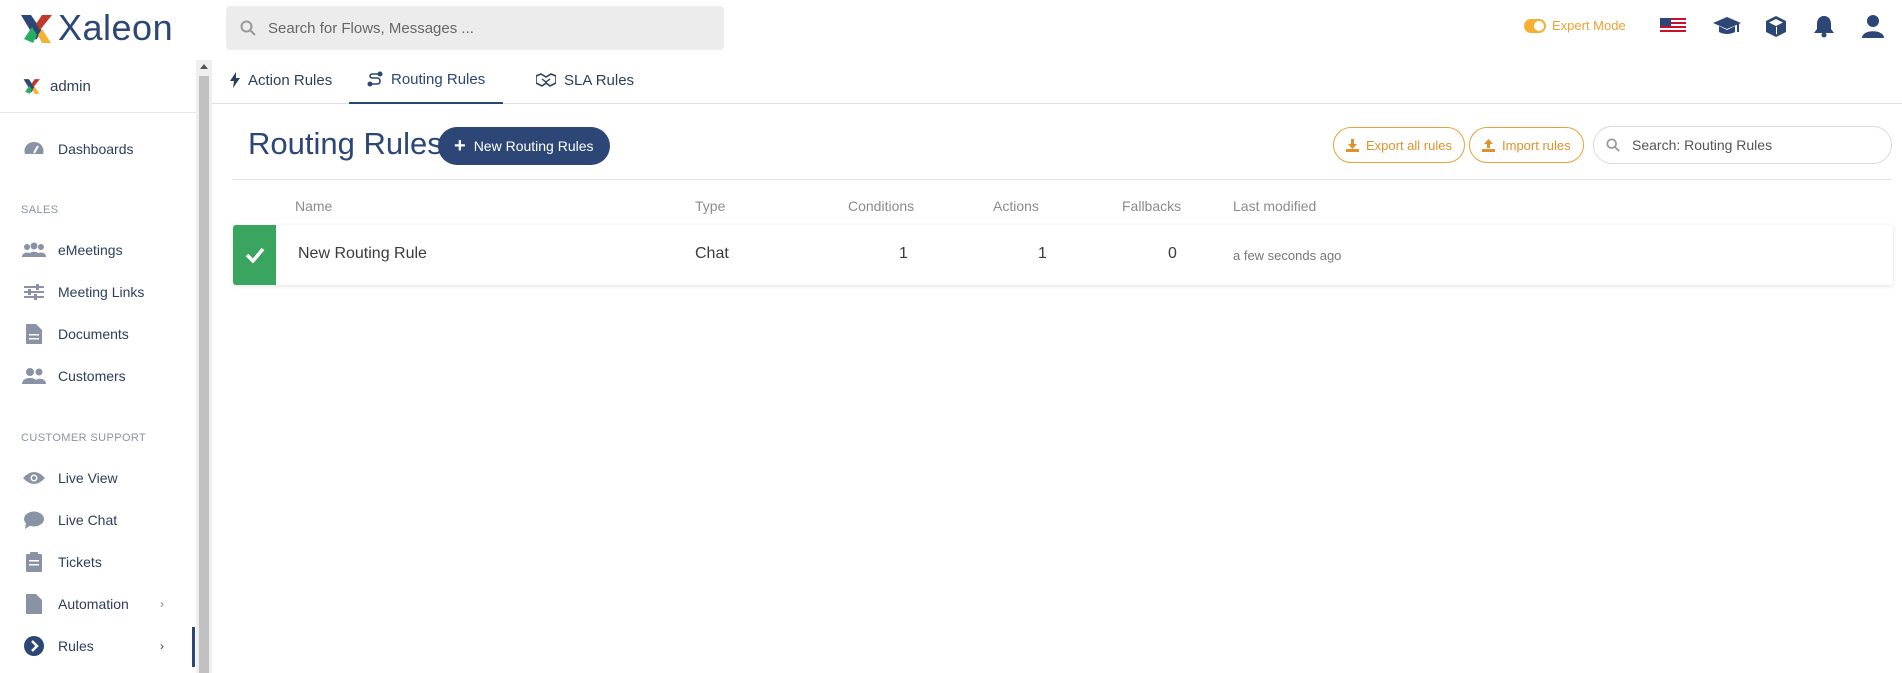  Describe the element at coordinates (903, 253) in the screenshot. I see `rule-conditions: 1` at that location.